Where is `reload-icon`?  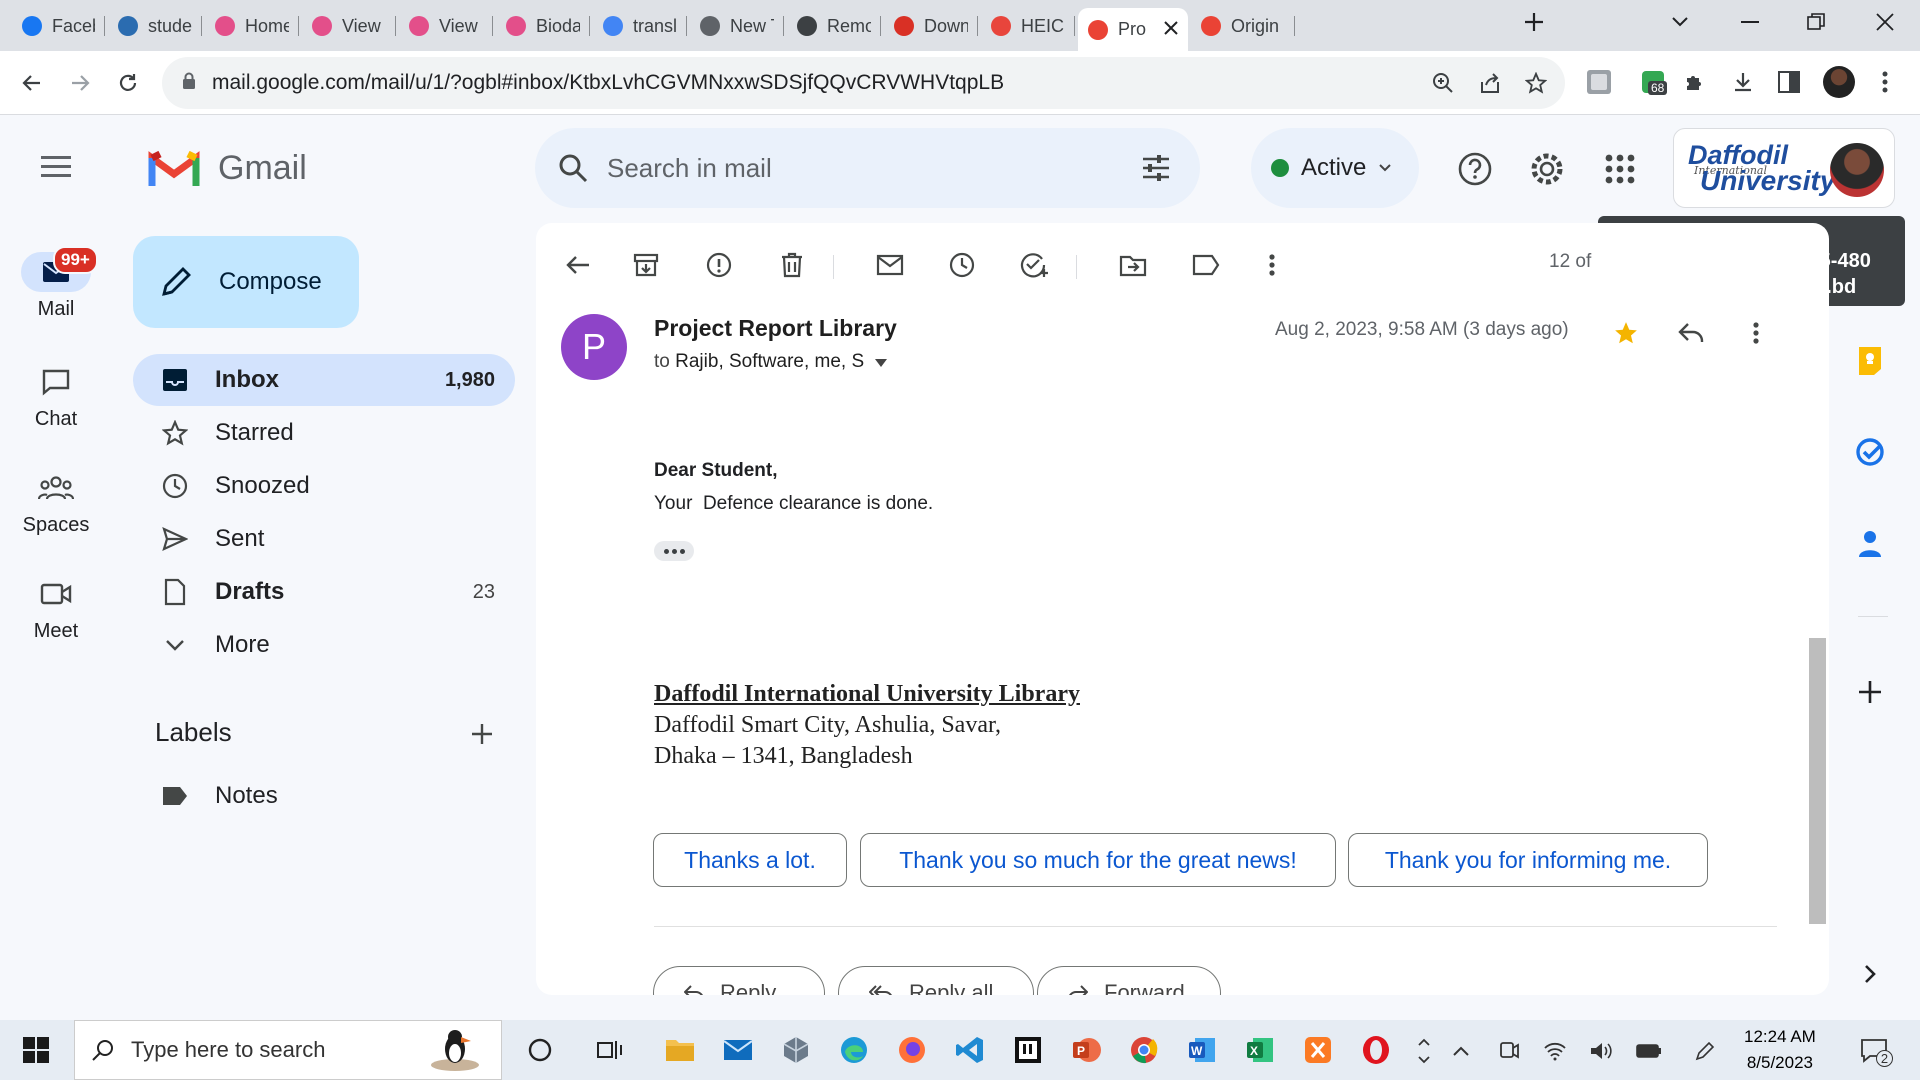
reload-icon is located at coordinates (128, 83).